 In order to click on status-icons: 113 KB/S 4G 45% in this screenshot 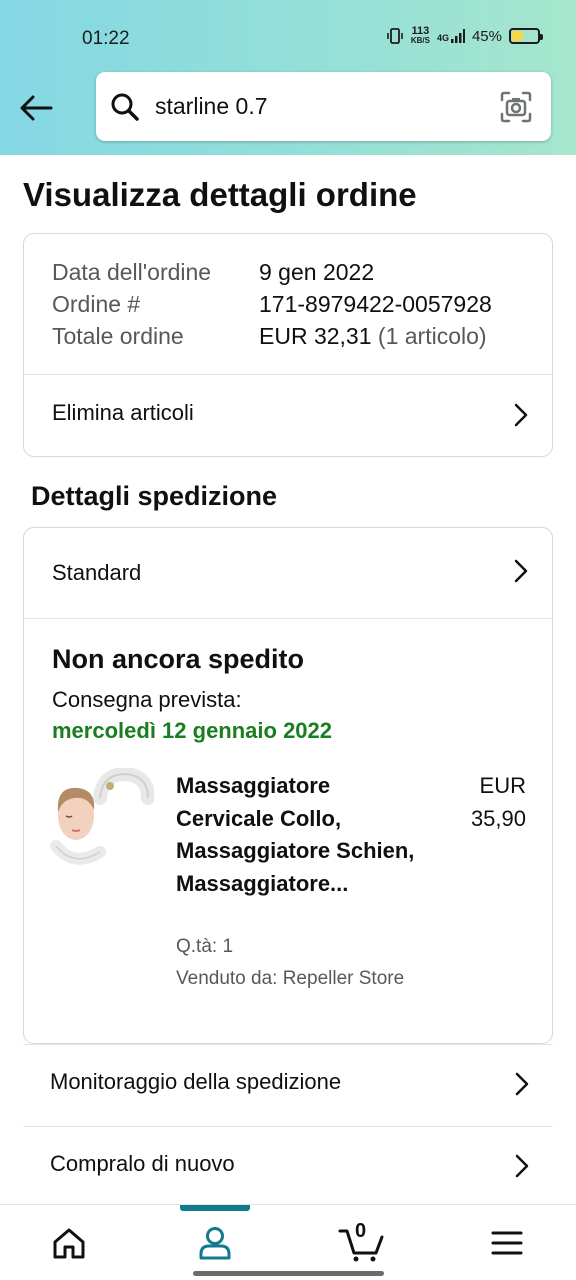, I will do `click(464, 36)`.